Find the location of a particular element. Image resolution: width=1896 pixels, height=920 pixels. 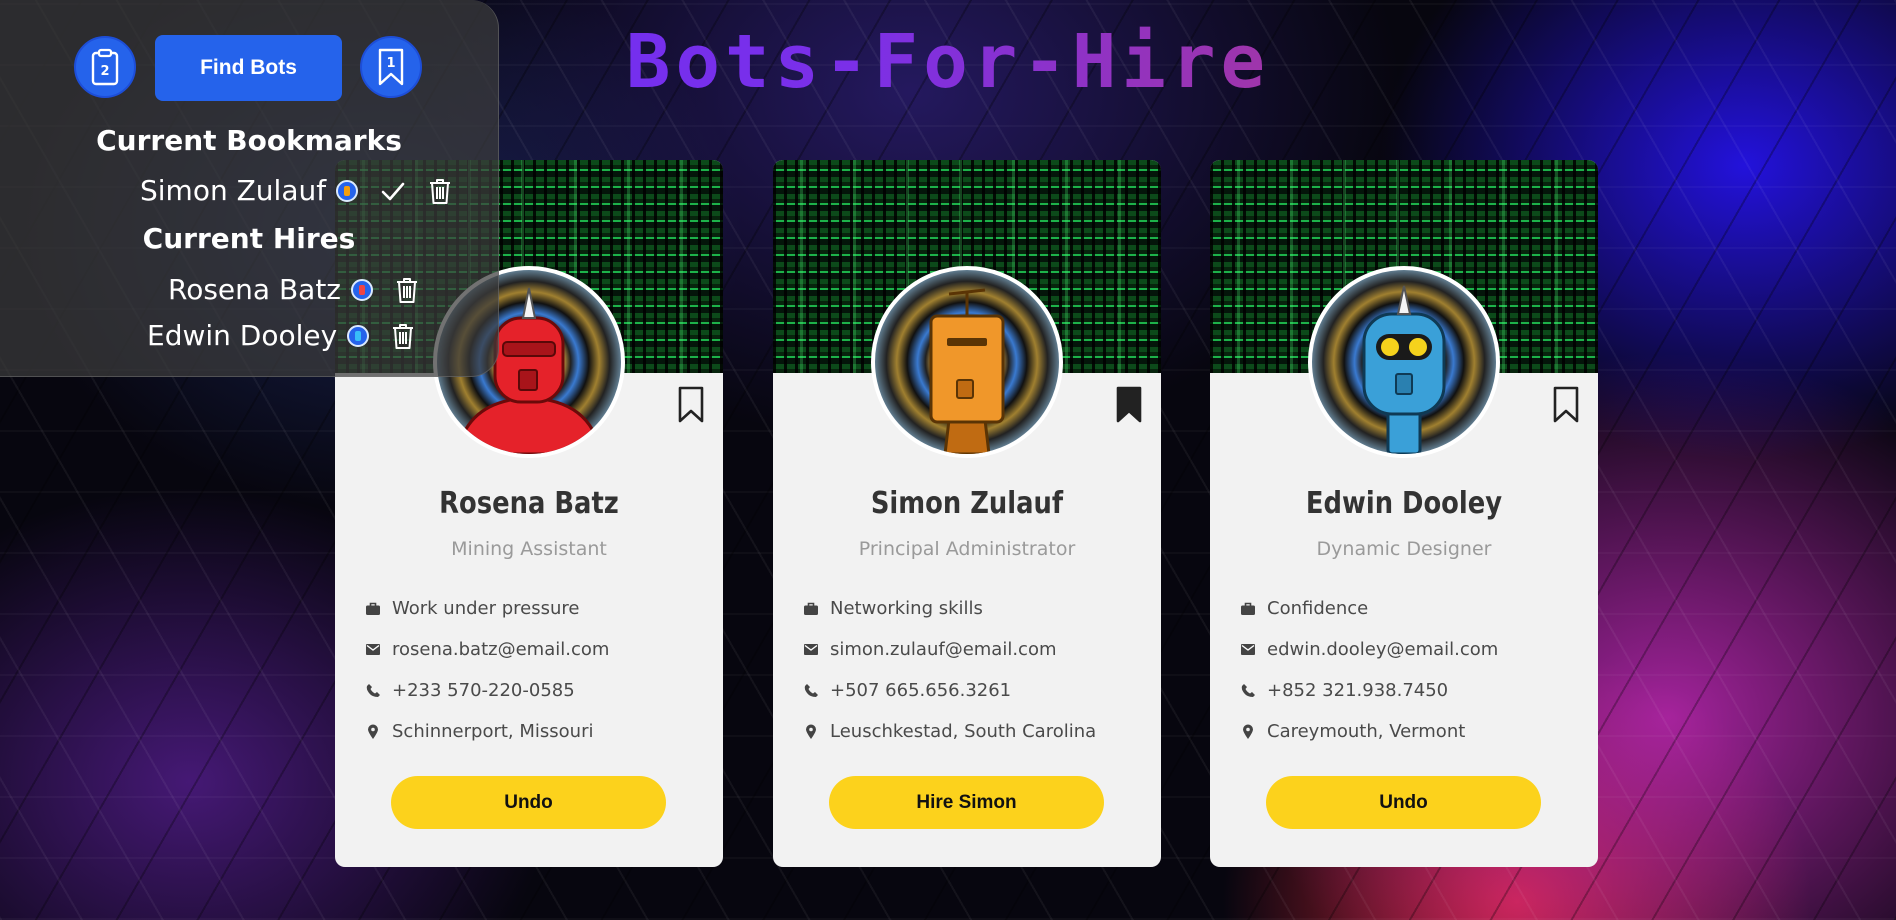

bookmark-filled-icon is located at coordinates (1129, 404).